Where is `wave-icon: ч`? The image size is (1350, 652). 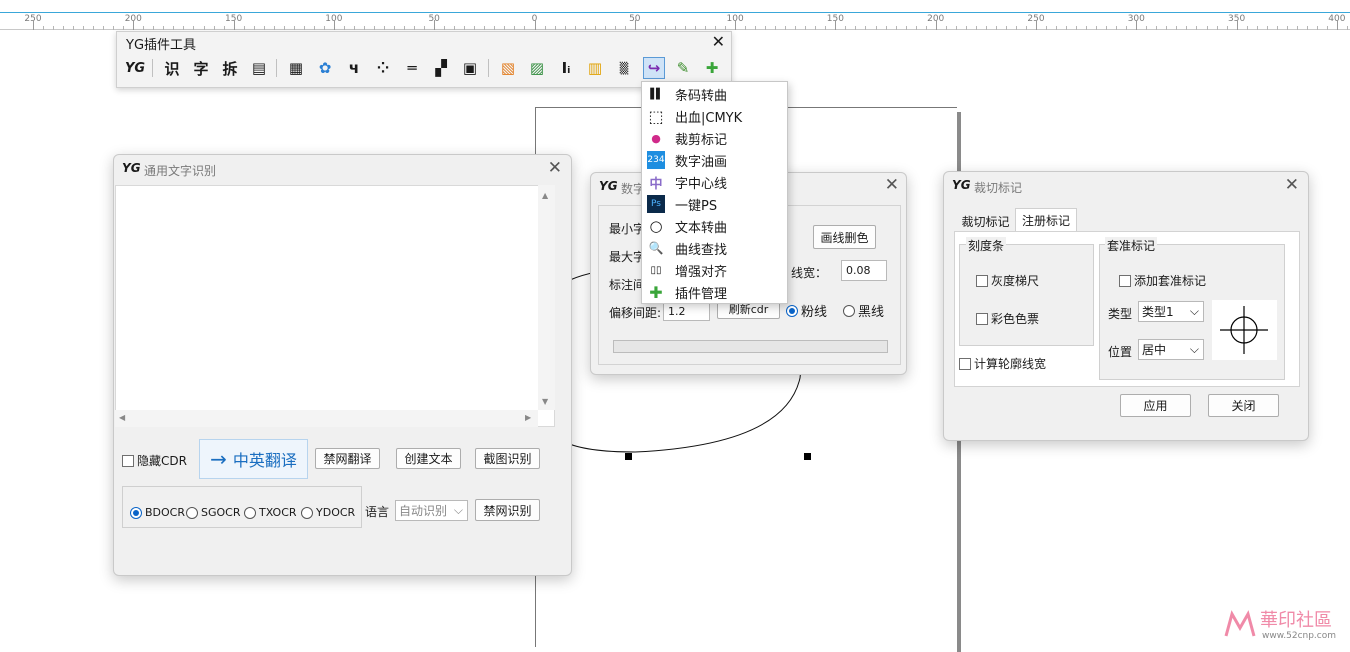 wave-icon: ч is located at coordinates (354, 68).